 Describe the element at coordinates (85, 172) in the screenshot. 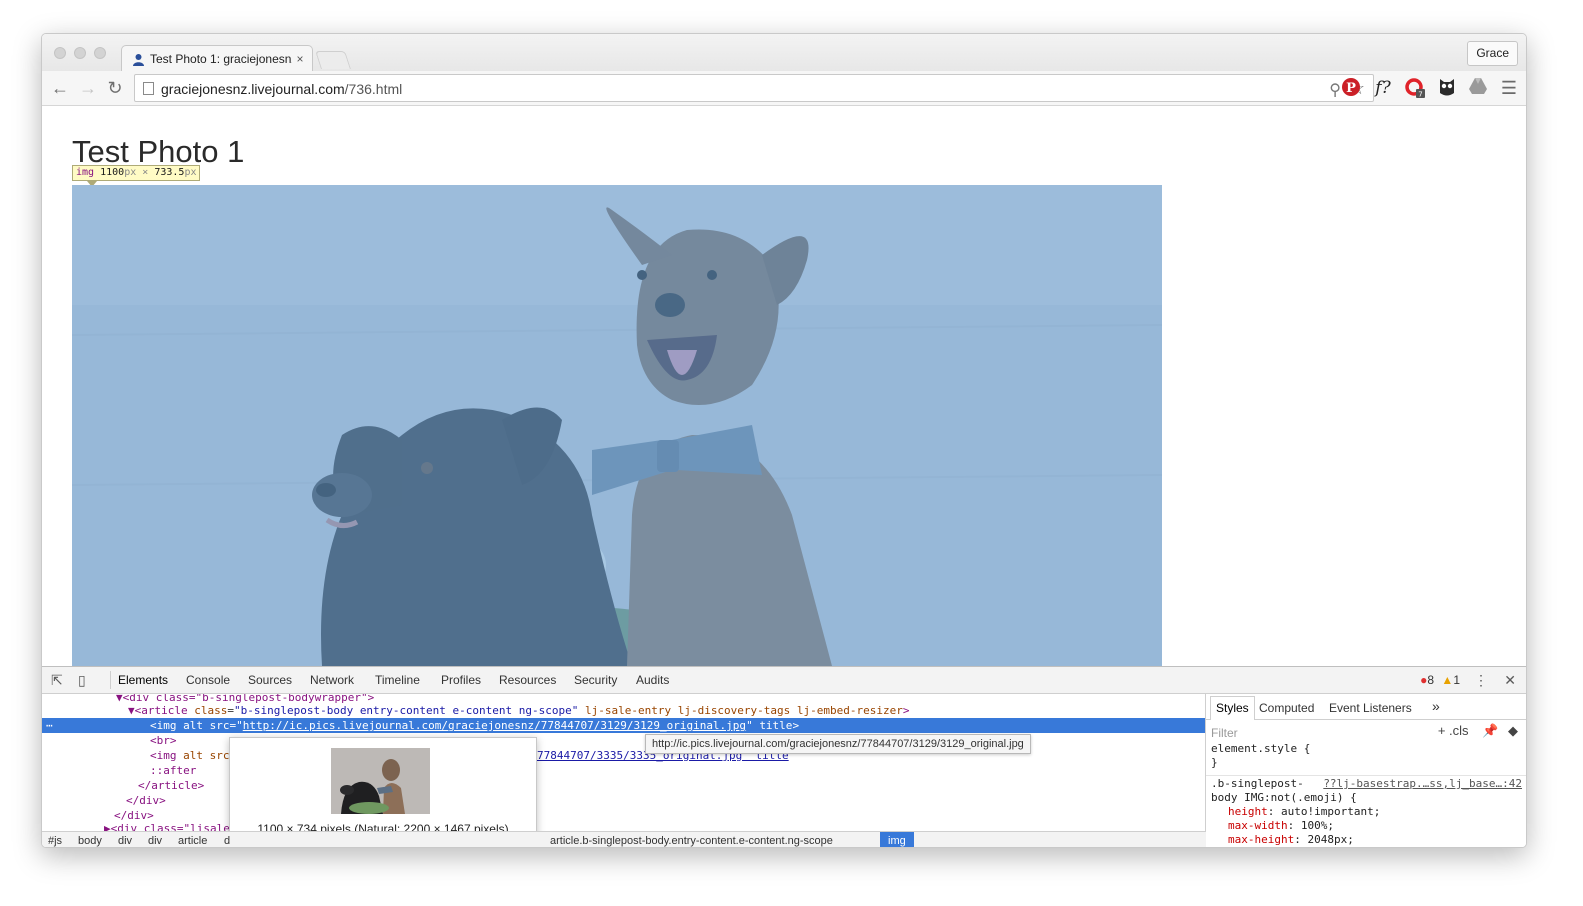

I see `tip-tag: img` at that location.